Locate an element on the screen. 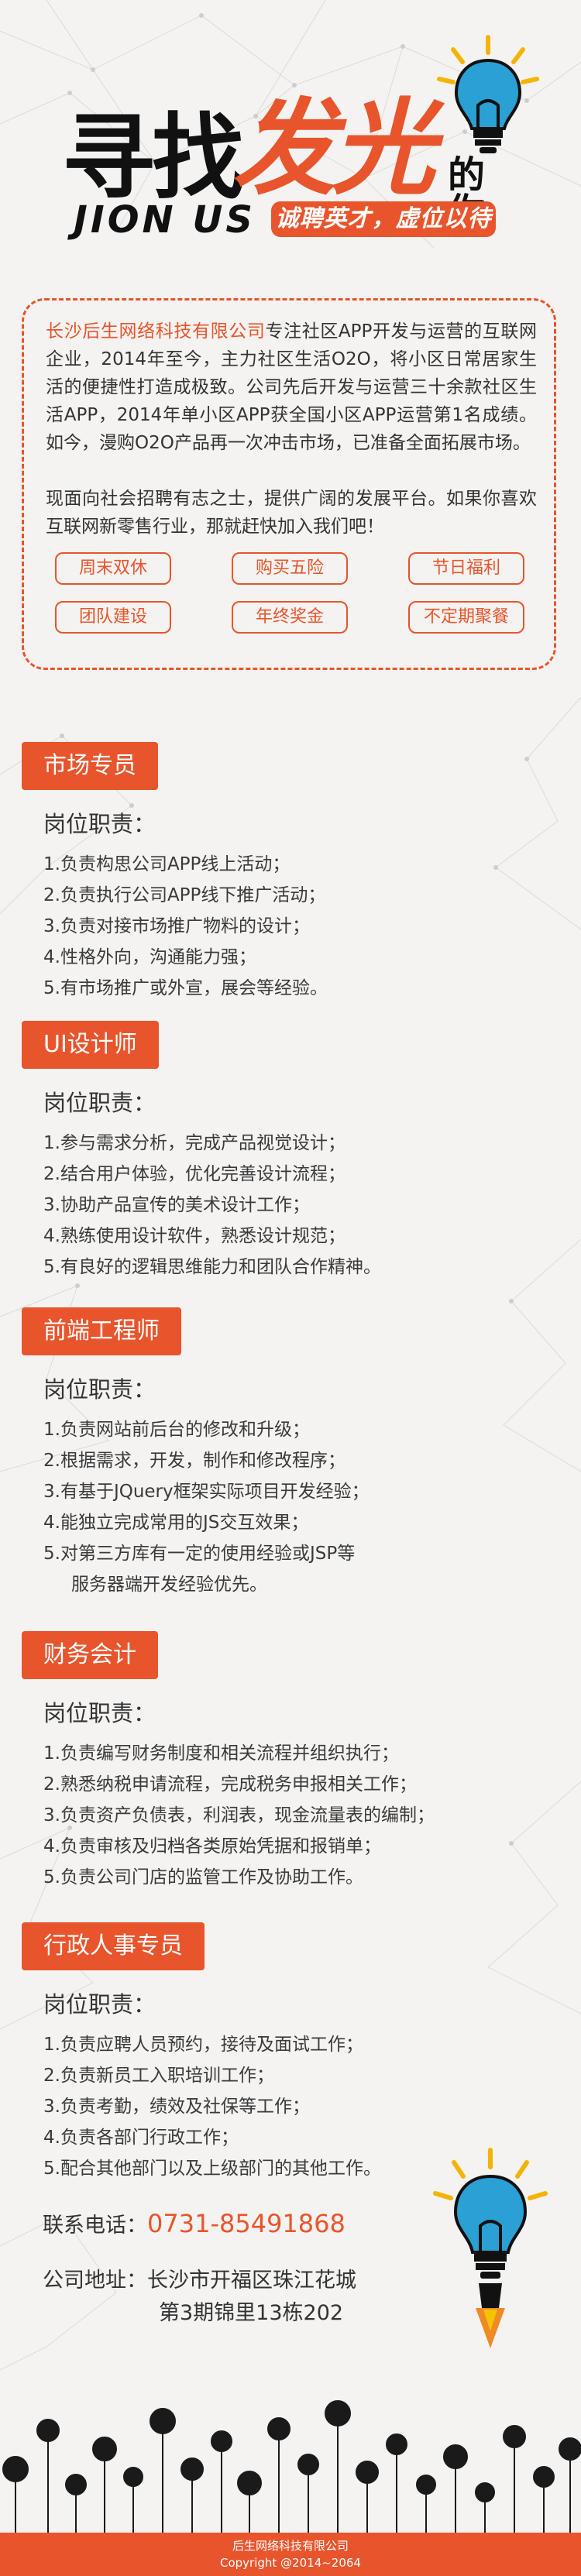 This screenshot has width=581, height=2576. bulb-silhouettes-decoration is located at coordinates (291, 2466).